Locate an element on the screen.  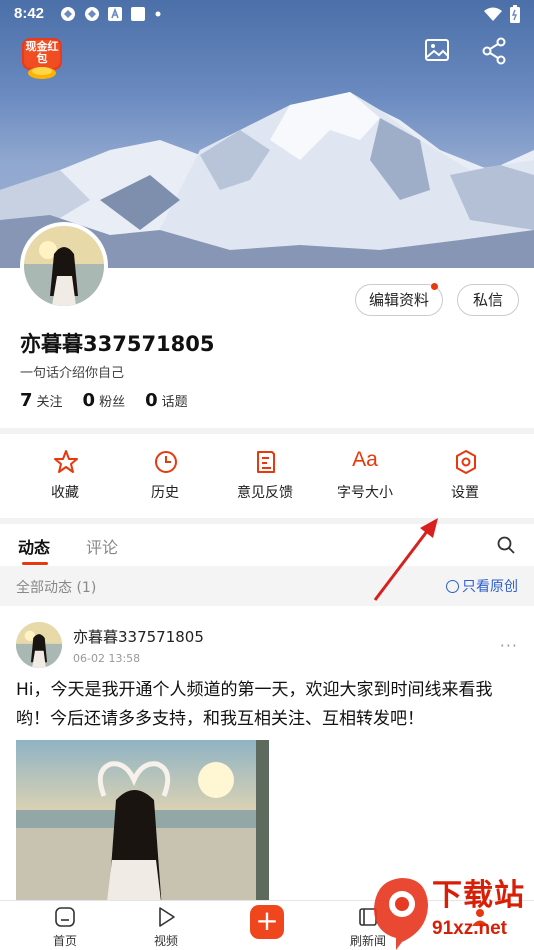
tool-label: 历史 is located at coordinates (165, 493).